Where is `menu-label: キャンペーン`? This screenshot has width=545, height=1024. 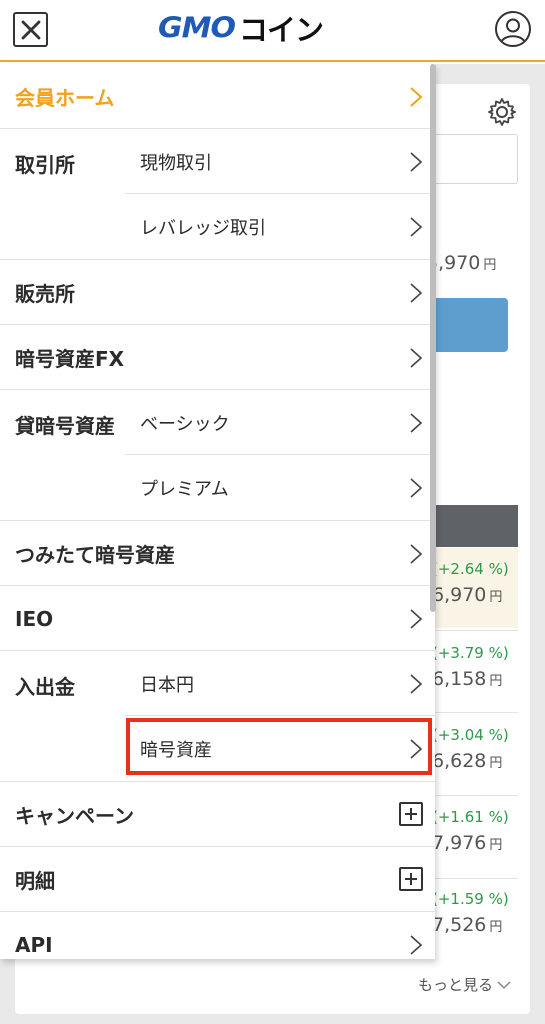
menu-label: キャンペーン is located at coordinates (74, 816).